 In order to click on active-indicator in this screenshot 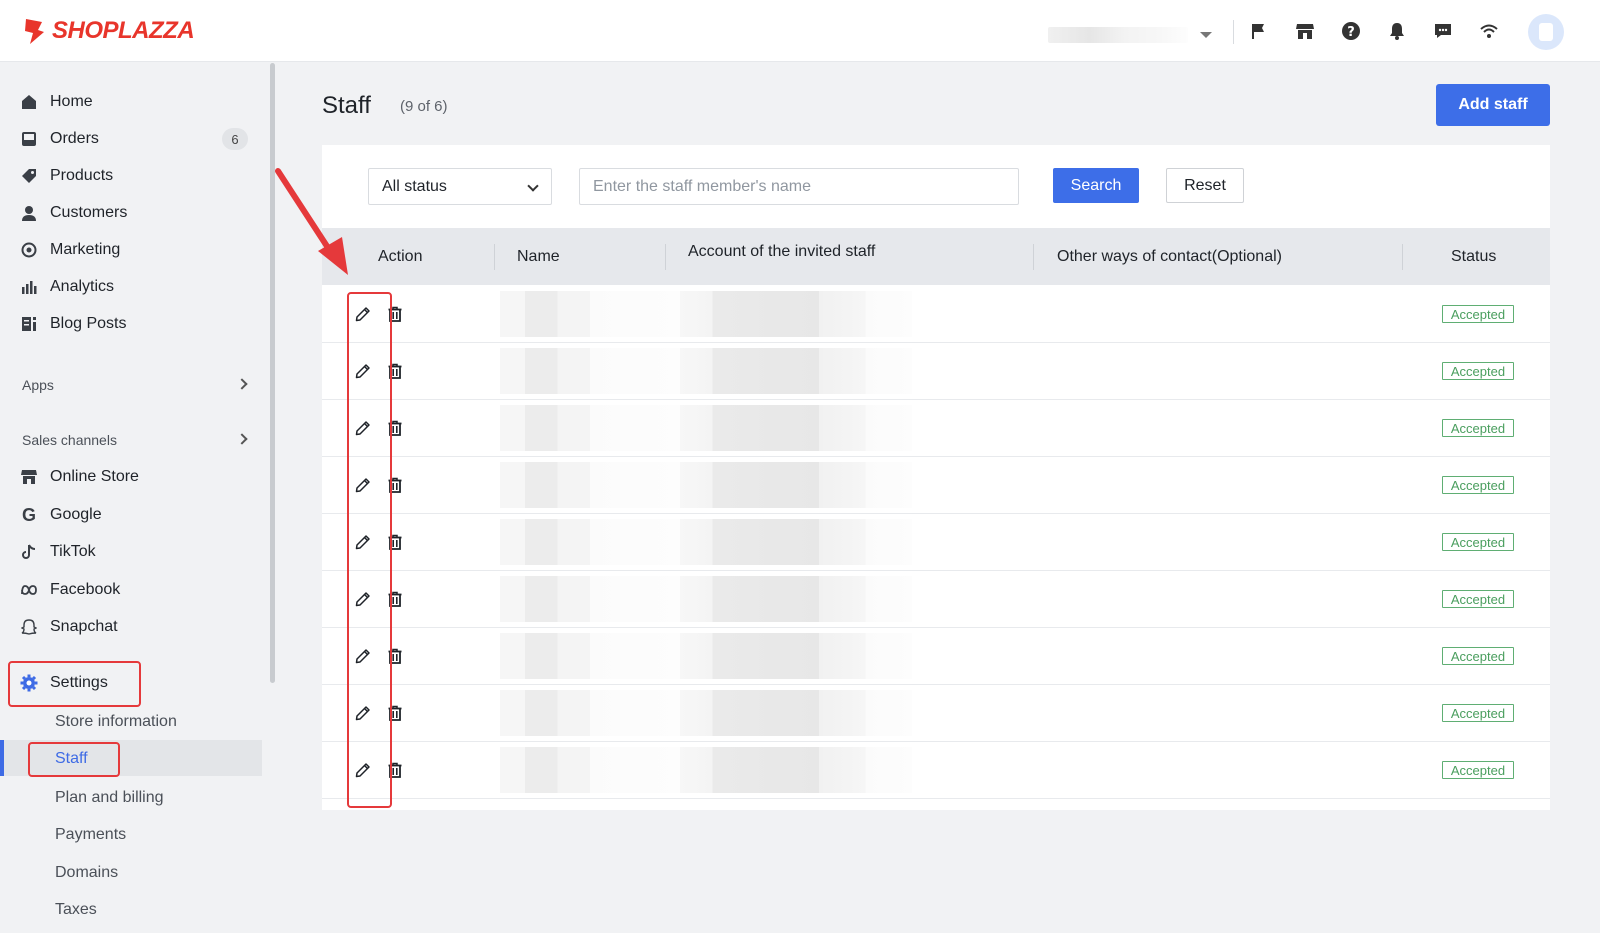, I will do `click(2, 758)`.